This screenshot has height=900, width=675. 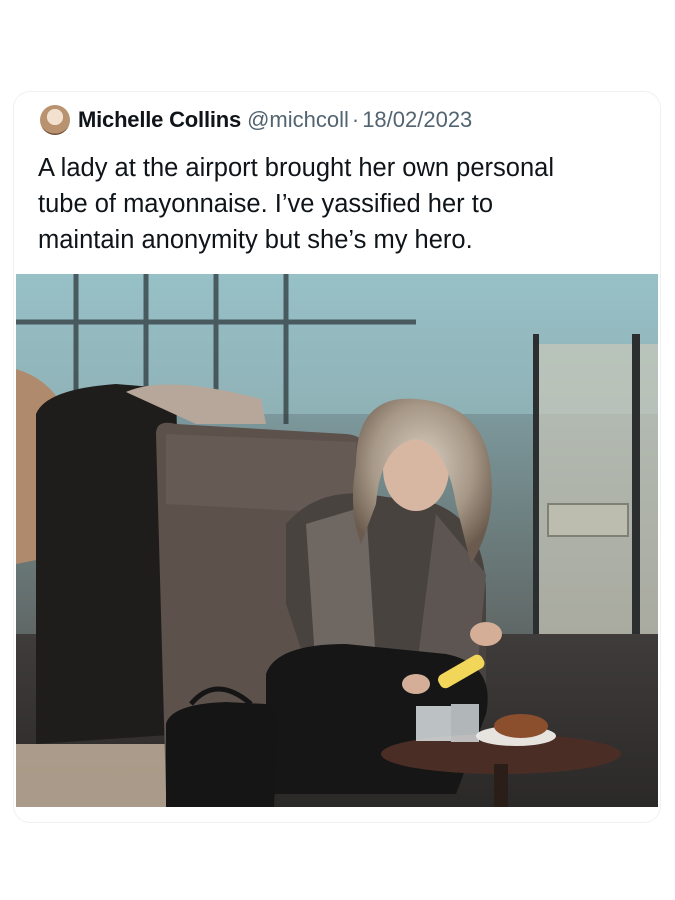 I want to click on author-name: Michelle Collins, so click(x=159, y=120).